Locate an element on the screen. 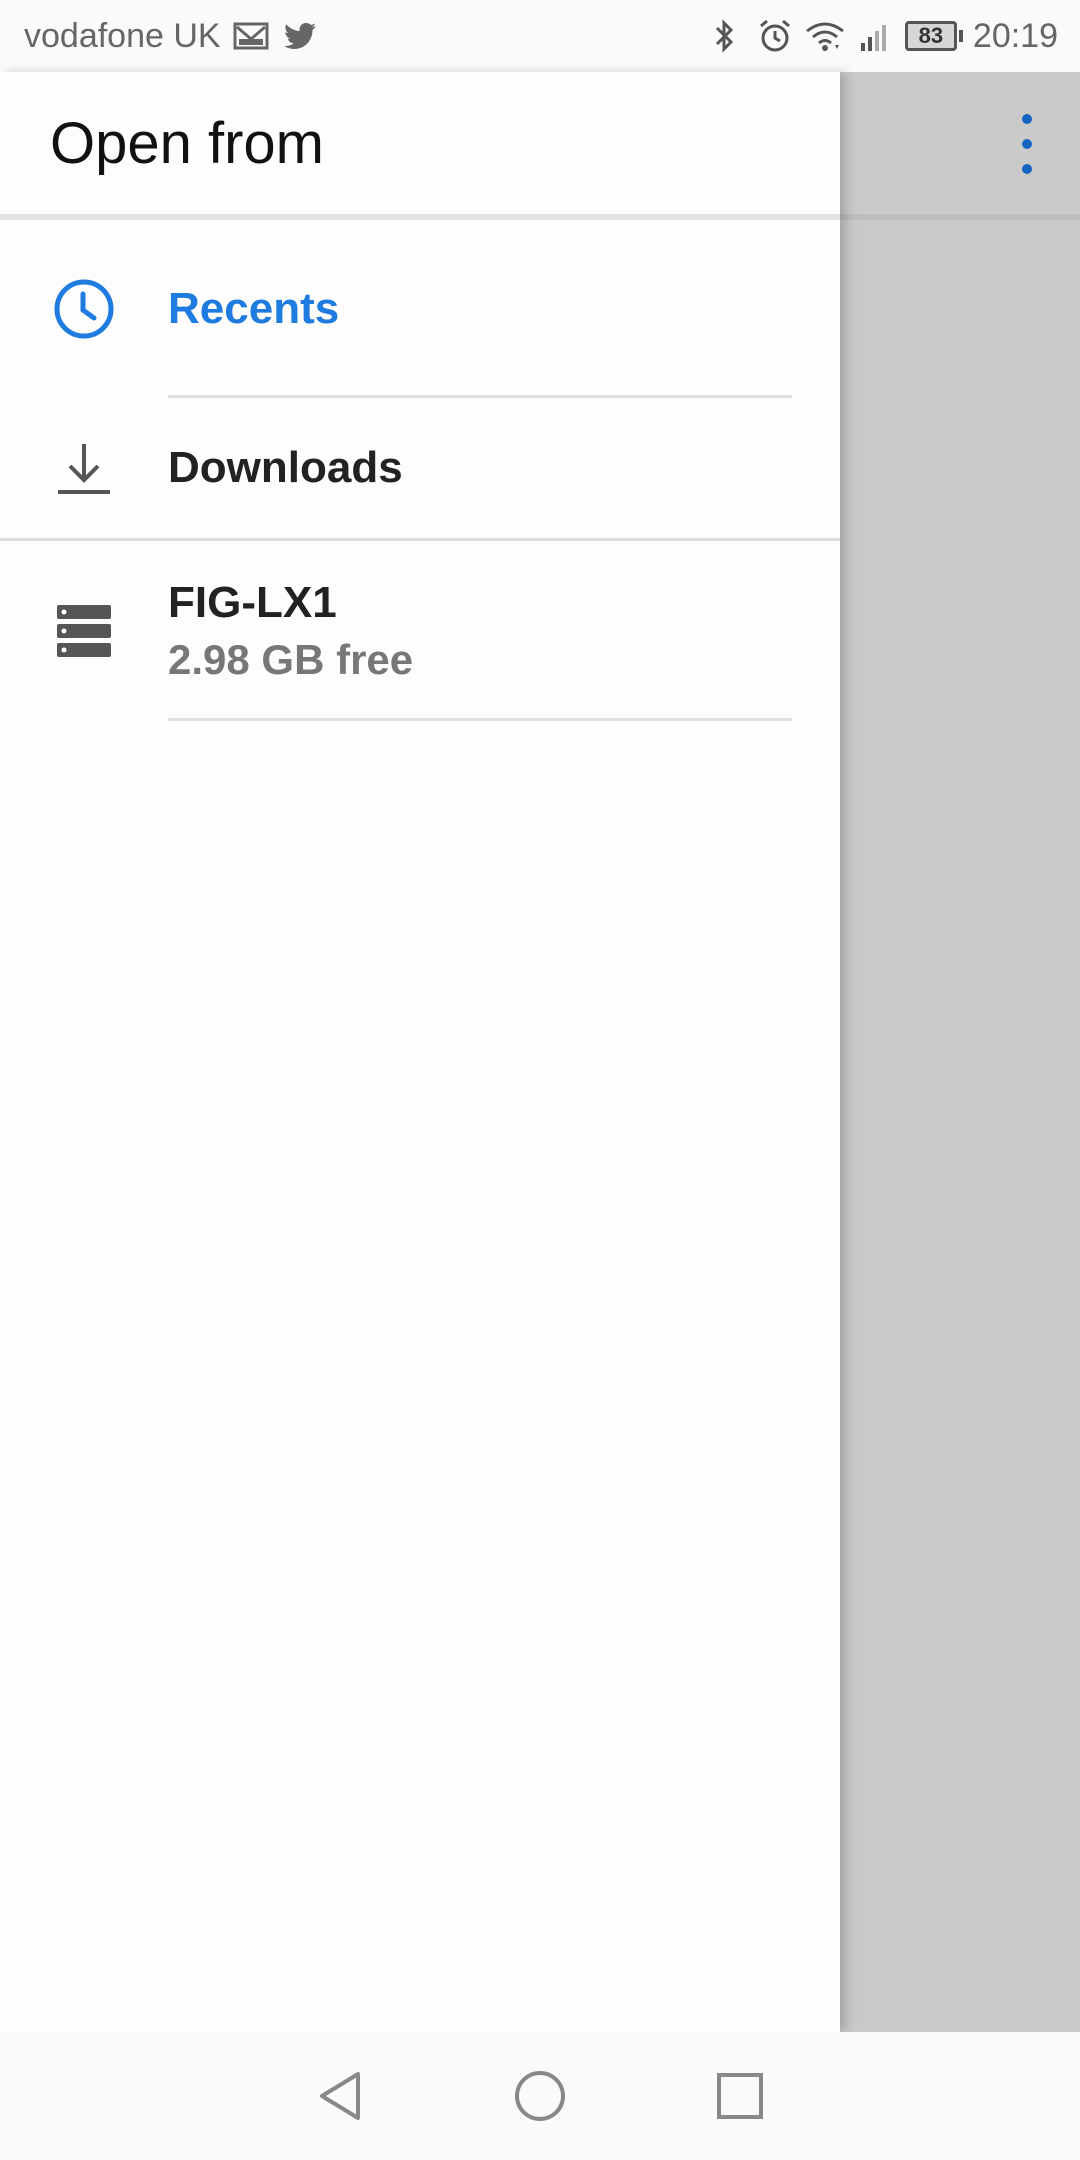 The width and height of the screenshot is (1080, 2160). system-nav-bar is located at coordinates (540, 2096).